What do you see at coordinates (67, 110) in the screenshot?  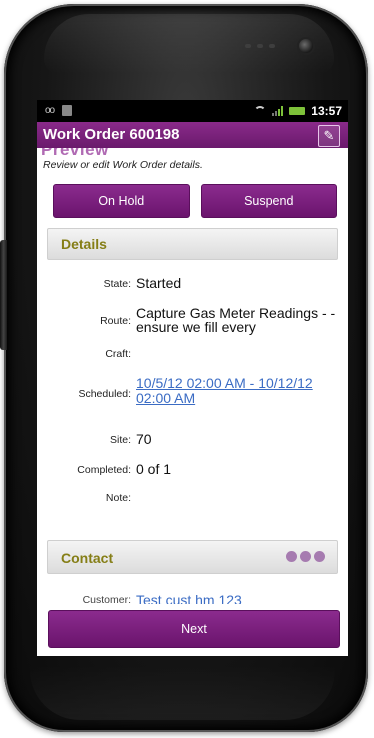 I see `usb-debug-icon` at bounding box center [67, 110].